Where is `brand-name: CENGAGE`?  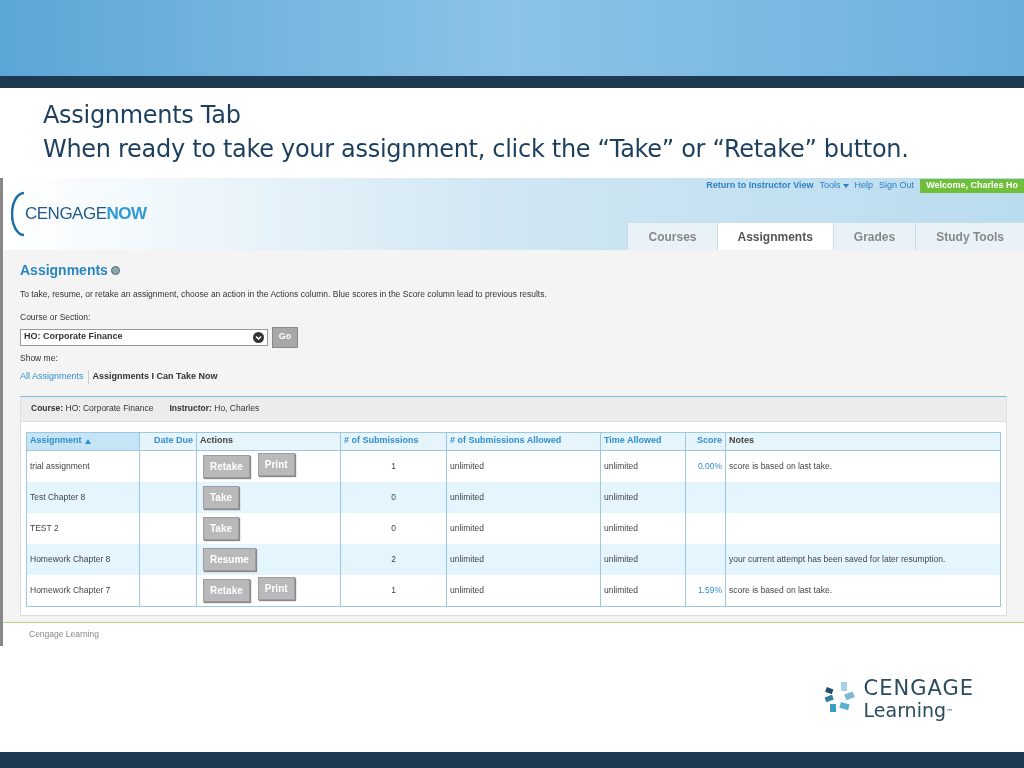 brand-name: CENGAGE is located at coordinates (918, 688).